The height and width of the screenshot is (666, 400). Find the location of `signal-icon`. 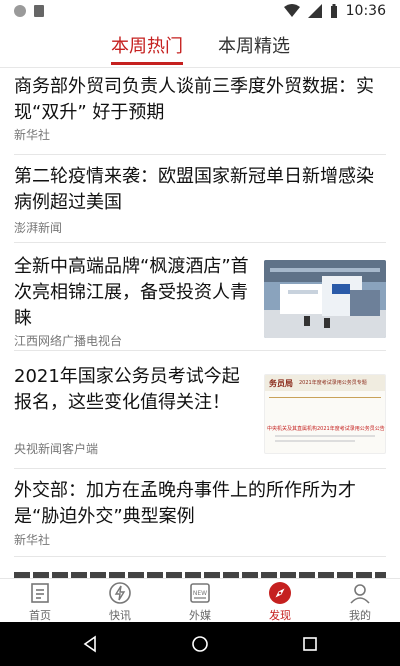

signal-icon is located at coordinates (314, 11).